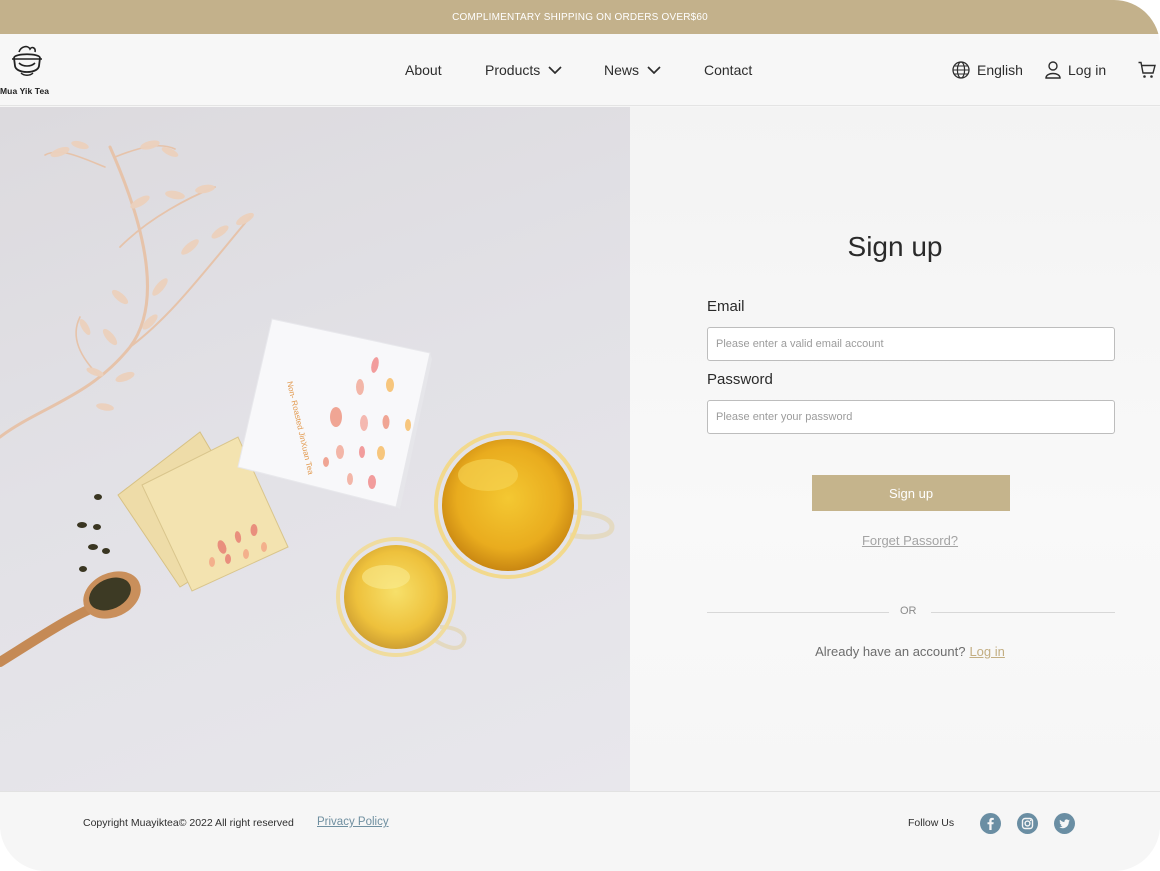  What do you see at coordinates (798, 612) in the screenshot?
I see `divider-left` at bounding box center [798, 612].